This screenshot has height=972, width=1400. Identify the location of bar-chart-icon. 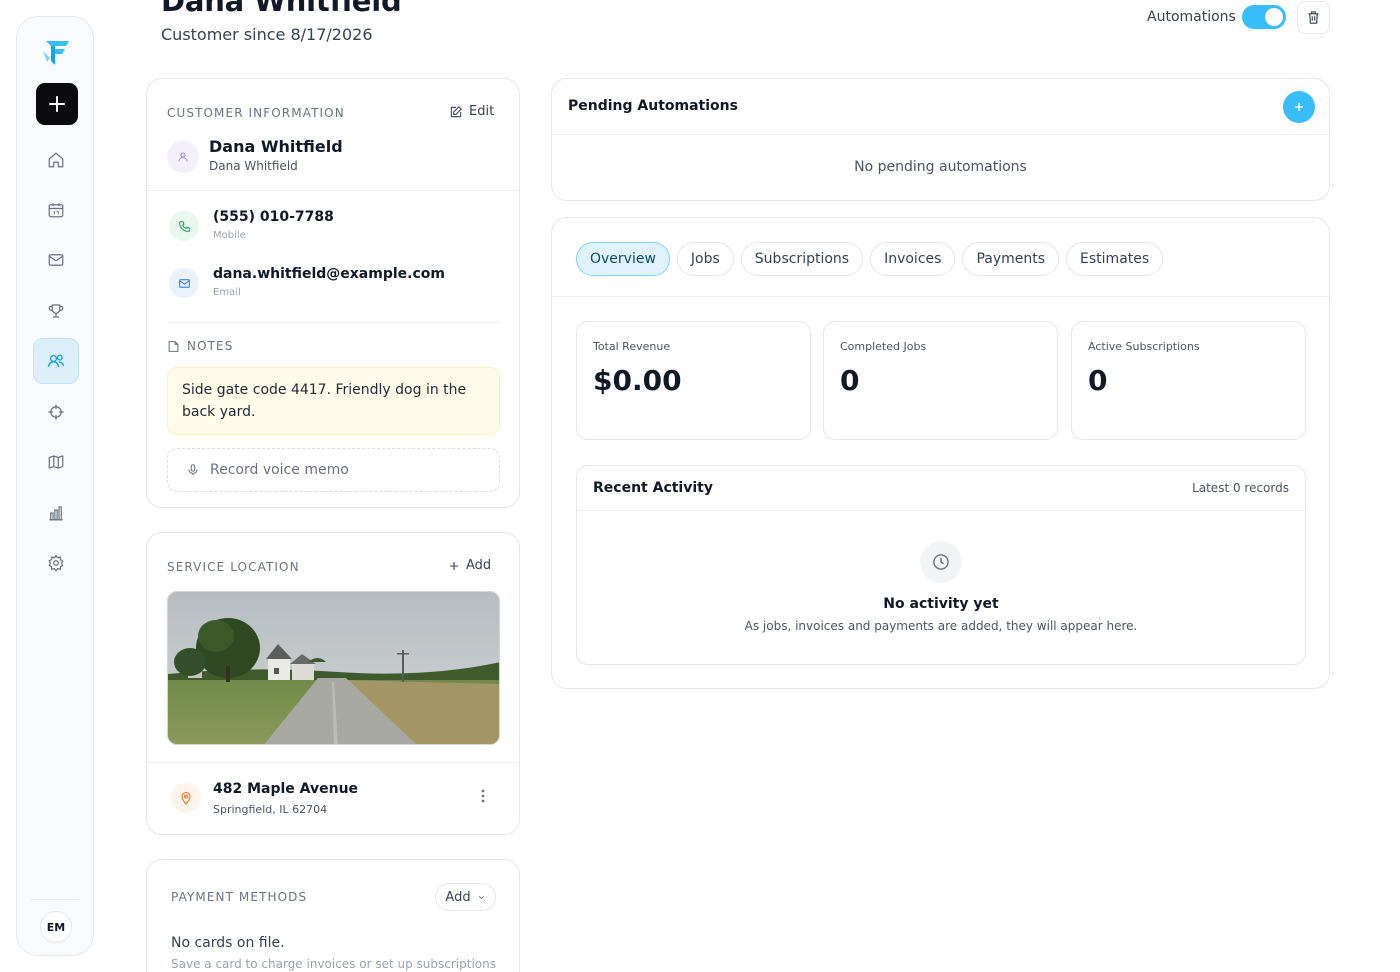
(56, 513).